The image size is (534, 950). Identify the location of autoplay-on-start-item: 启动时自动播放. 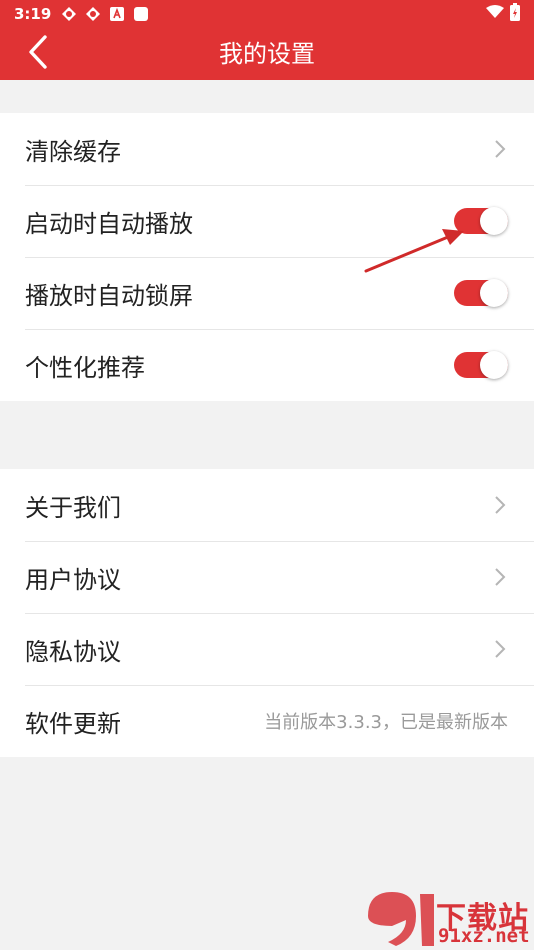
(267, 221).